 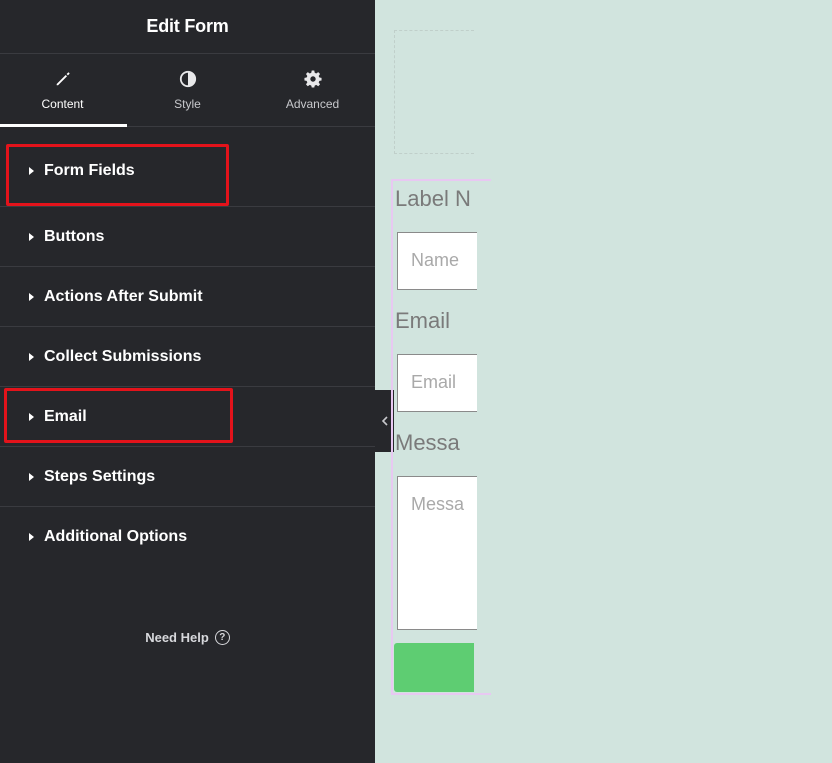 I want to click on tab-style: Style, so click(x=187, y=90).